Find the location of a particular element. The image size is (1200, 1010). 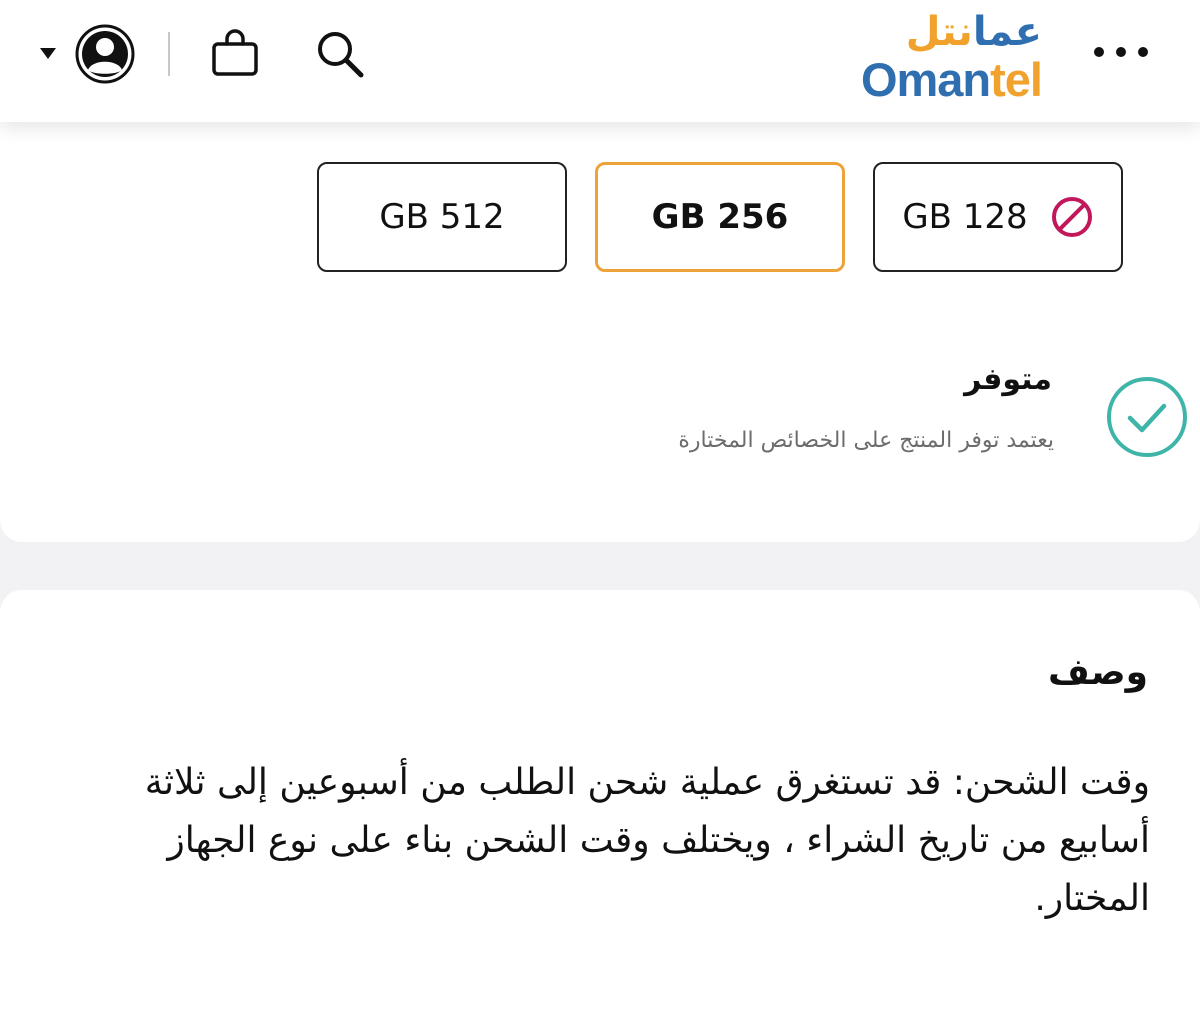

shopping-bag-icon is located at coordinates (235, 53).